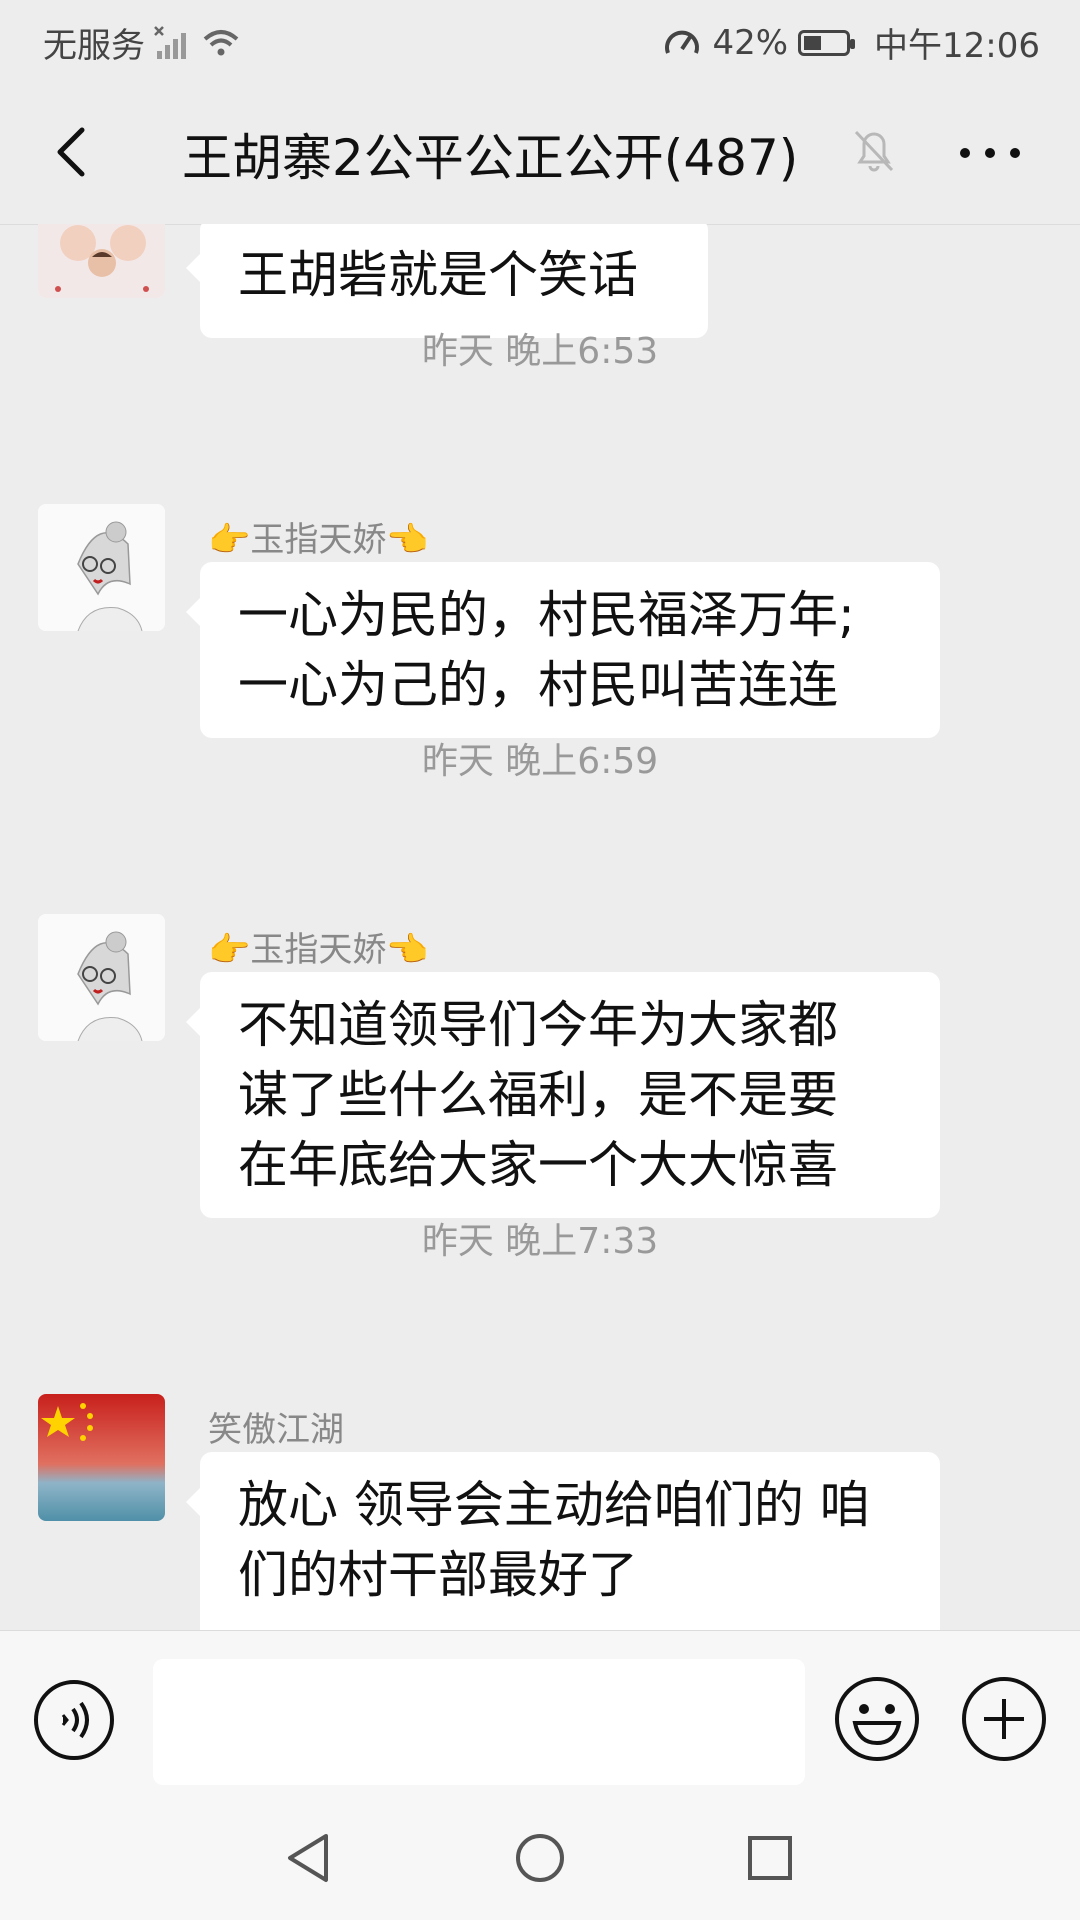  Describe the element at coordinates (563, 1541) in the screenshot. I see `message-bubble: 放心 领导会主动给咱们的 咱 们的村干部最好了` at that location.